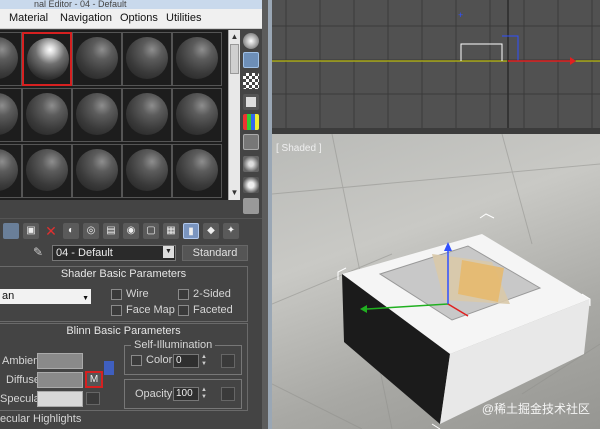 The height and width of the screenshot is (429, 600). Describe the element at coordinates (231, 231) in the screenshot. I see `pick-material-icon: ✦` at that location.